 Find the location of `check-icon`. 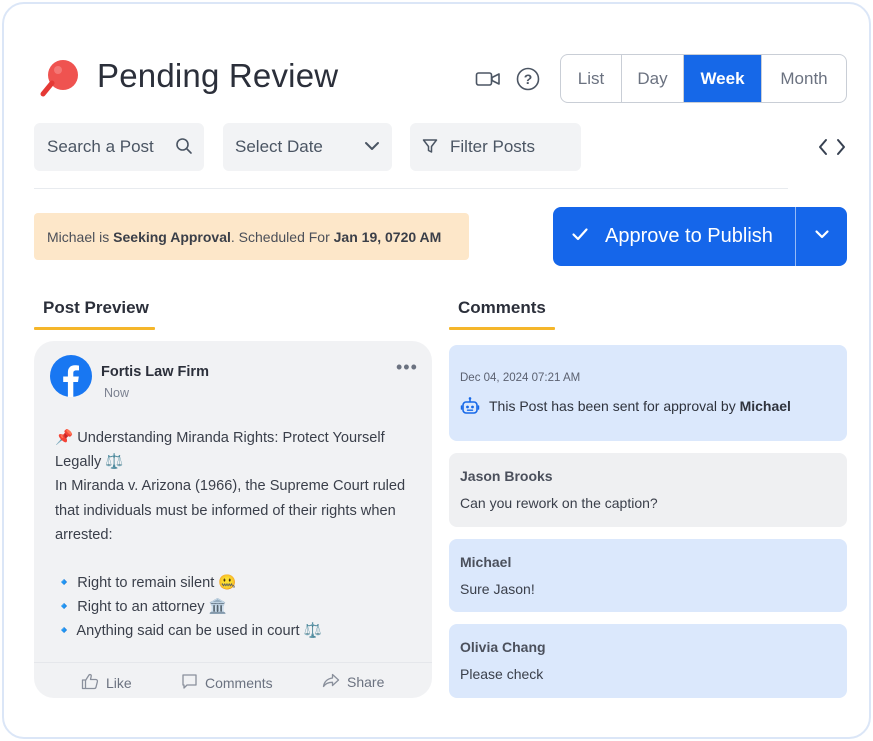

check-icon is located at coordinates (580, 236).